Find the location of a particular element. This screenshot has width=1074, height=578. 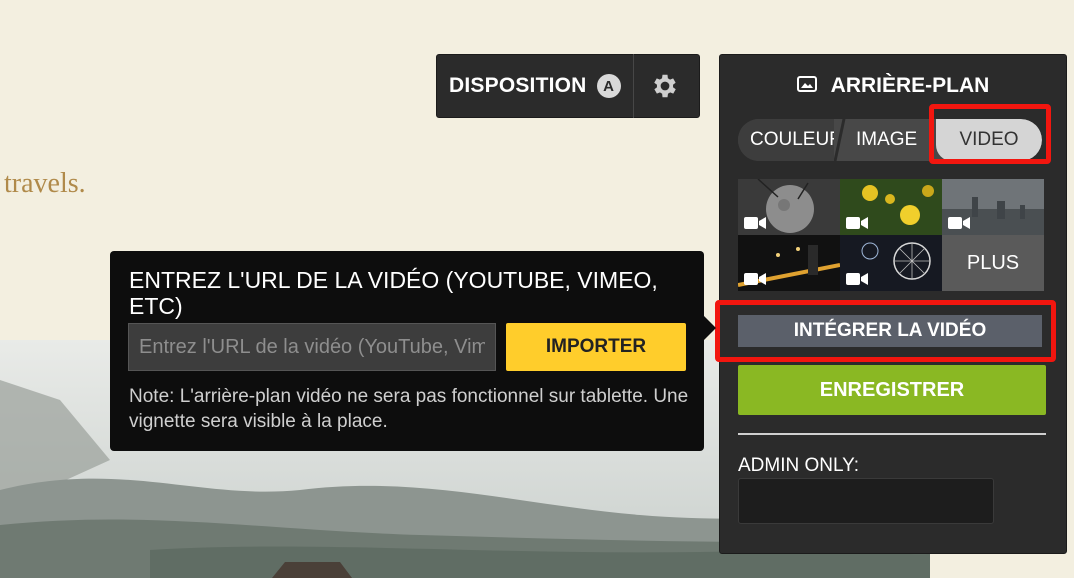

tab-couleur: COULEUR is located at coordinates (786, 140).